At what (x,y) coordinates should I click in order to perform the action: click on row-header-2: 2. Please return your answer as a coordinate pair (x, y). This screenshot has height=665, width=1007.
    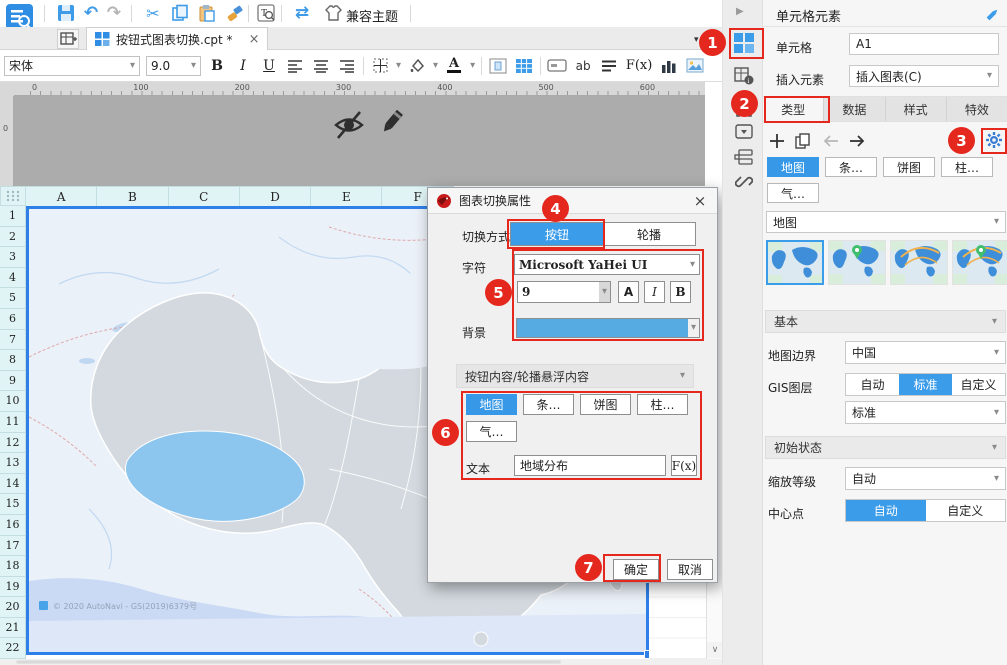
    Looking at the image, I should click on (13, 237).